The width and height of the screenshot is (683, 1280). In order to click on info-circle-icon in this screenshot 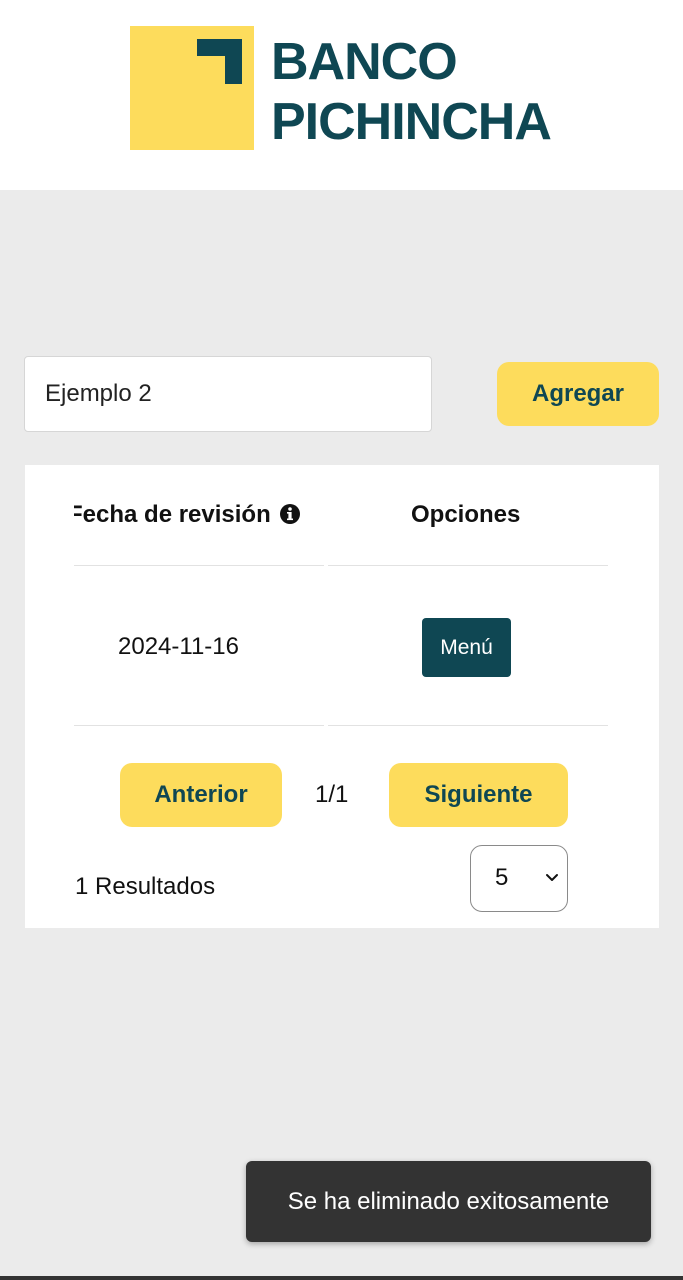, I will do `click(290, 517)`.